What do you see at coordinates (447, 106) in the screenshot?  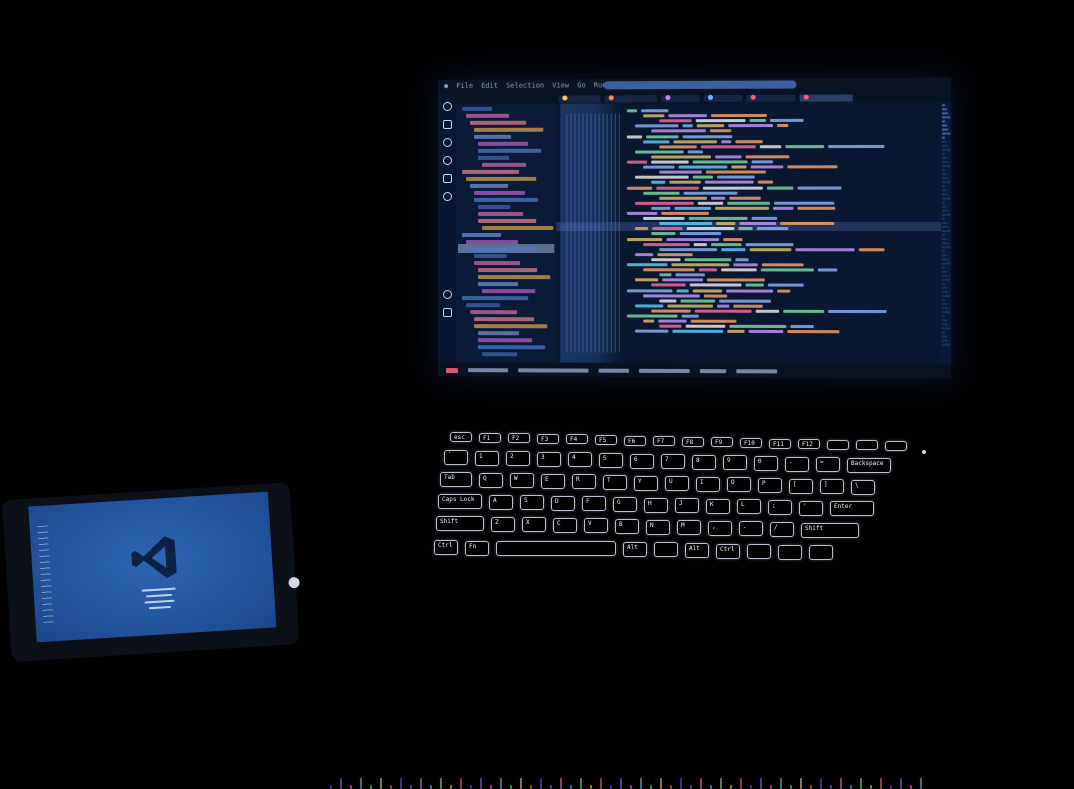 I see `files-icon` at bounding box center [447, 106].